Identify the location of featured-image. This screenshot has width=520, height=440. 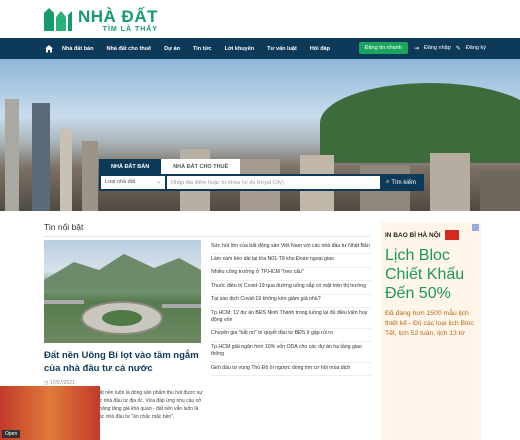
(122, 291).